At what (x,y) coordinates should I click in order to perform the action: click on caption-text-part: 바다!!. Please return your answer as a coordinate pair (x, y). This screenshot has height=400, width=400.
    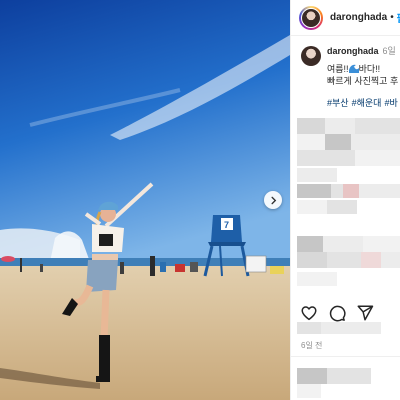
    Looking at the image, I should click on (369, 69).